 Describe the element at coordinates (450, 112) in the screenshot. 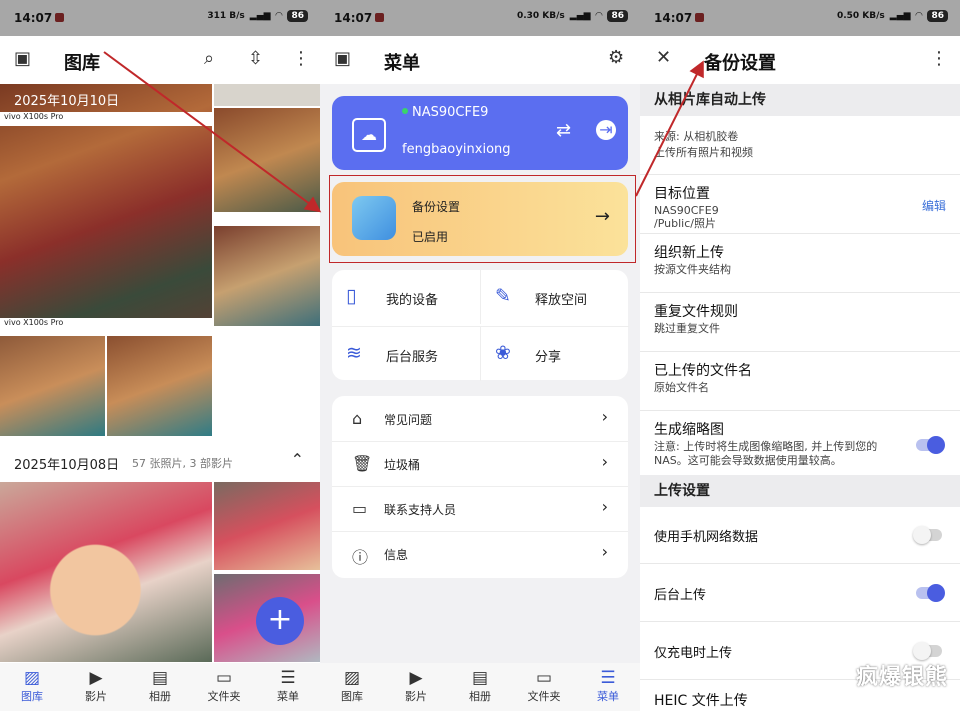

I see `nas-name: NAS90CFE9` at that location.